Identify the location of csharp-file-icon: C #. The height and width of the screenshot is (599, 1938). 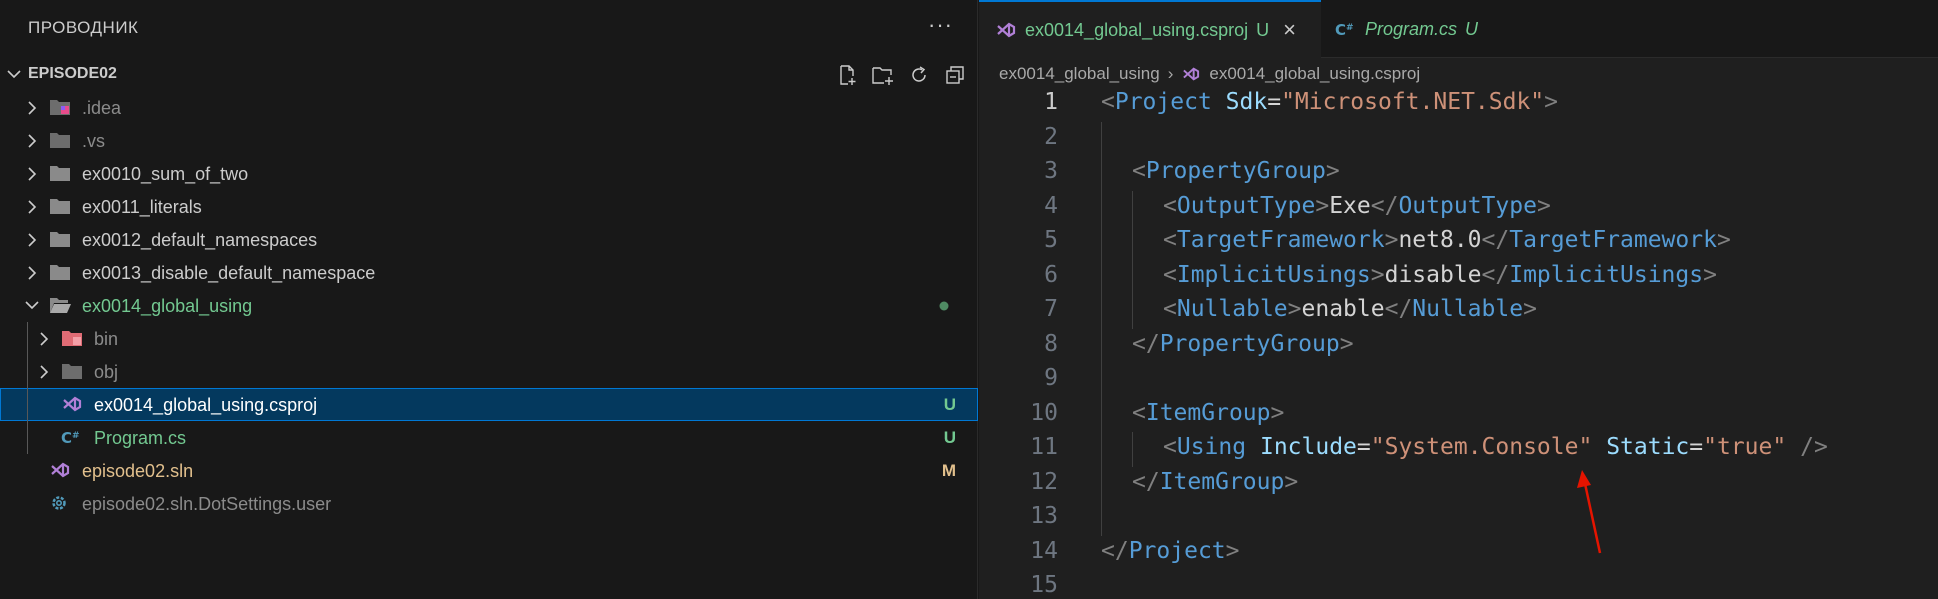
(1344, 29).